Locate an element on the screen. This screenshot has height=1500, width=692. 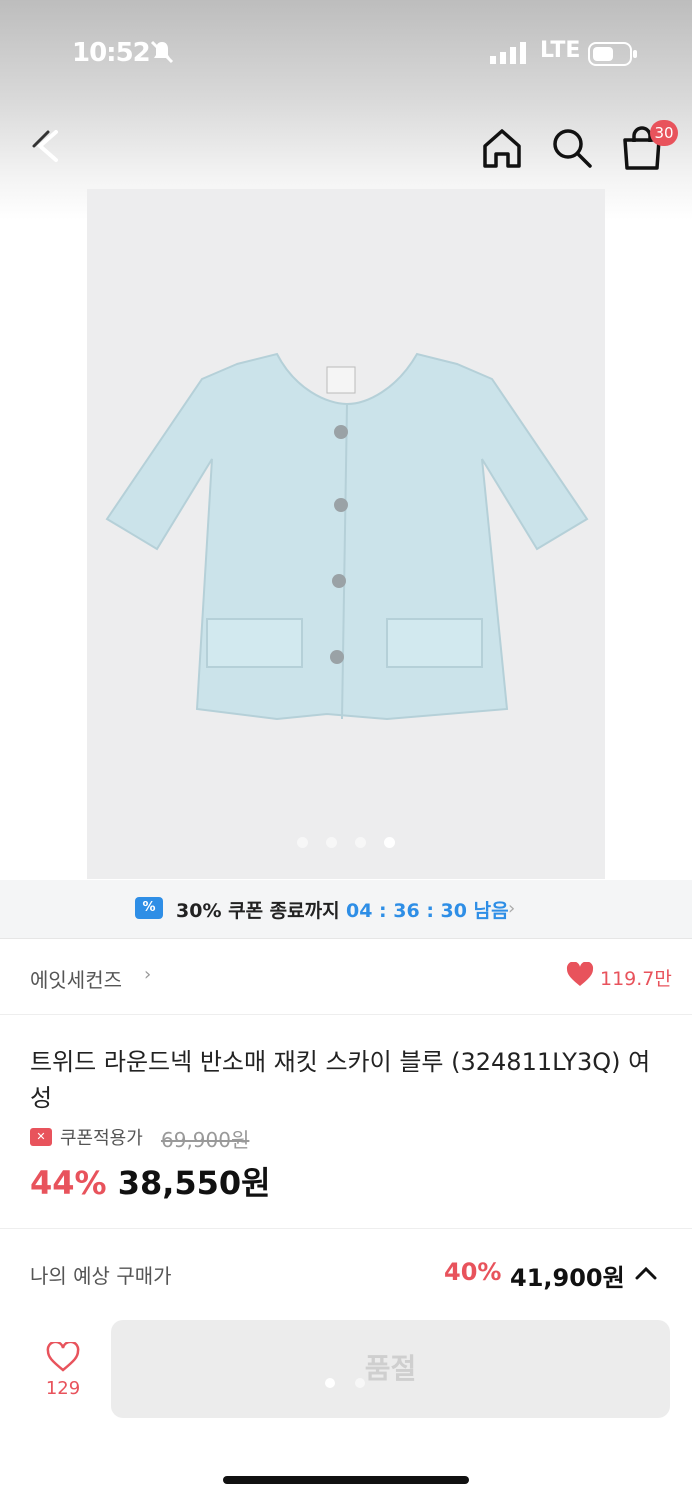
heart-icon is located at coordinates (580, 976).